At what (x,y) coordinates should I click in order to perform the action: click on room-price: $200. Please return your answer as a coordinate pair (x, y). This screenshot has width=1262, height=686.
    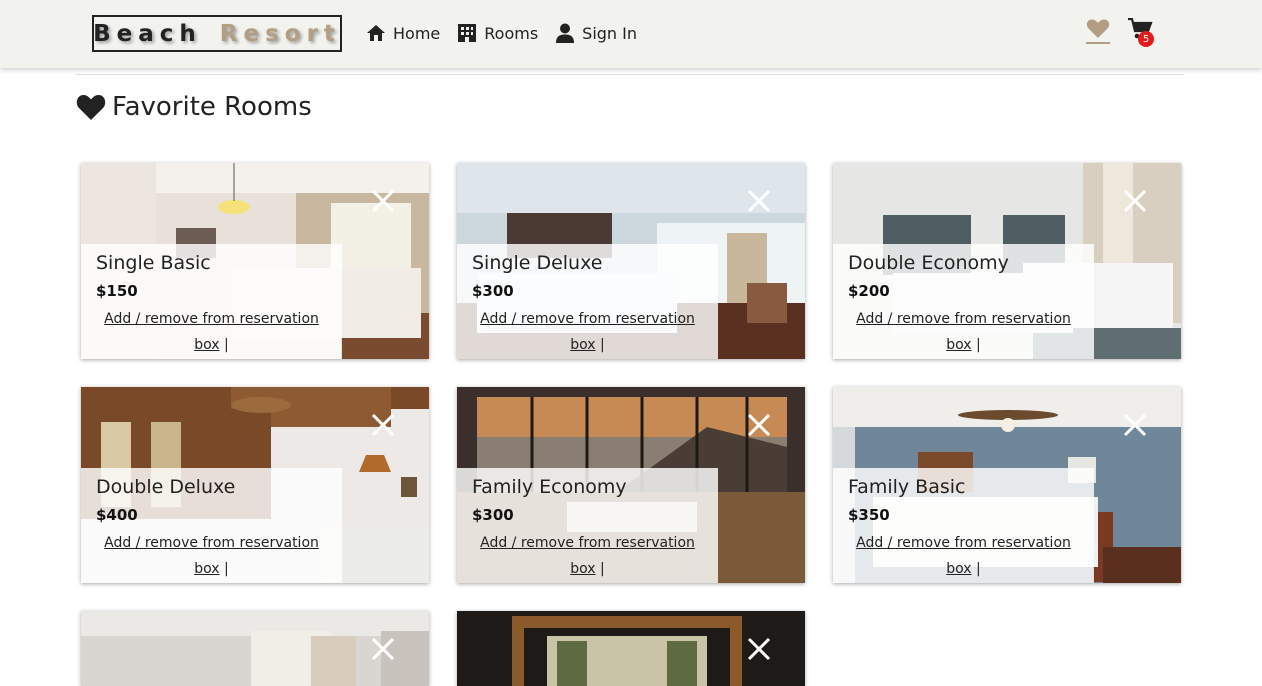
    Looking at the image, I should click on (869, 291).